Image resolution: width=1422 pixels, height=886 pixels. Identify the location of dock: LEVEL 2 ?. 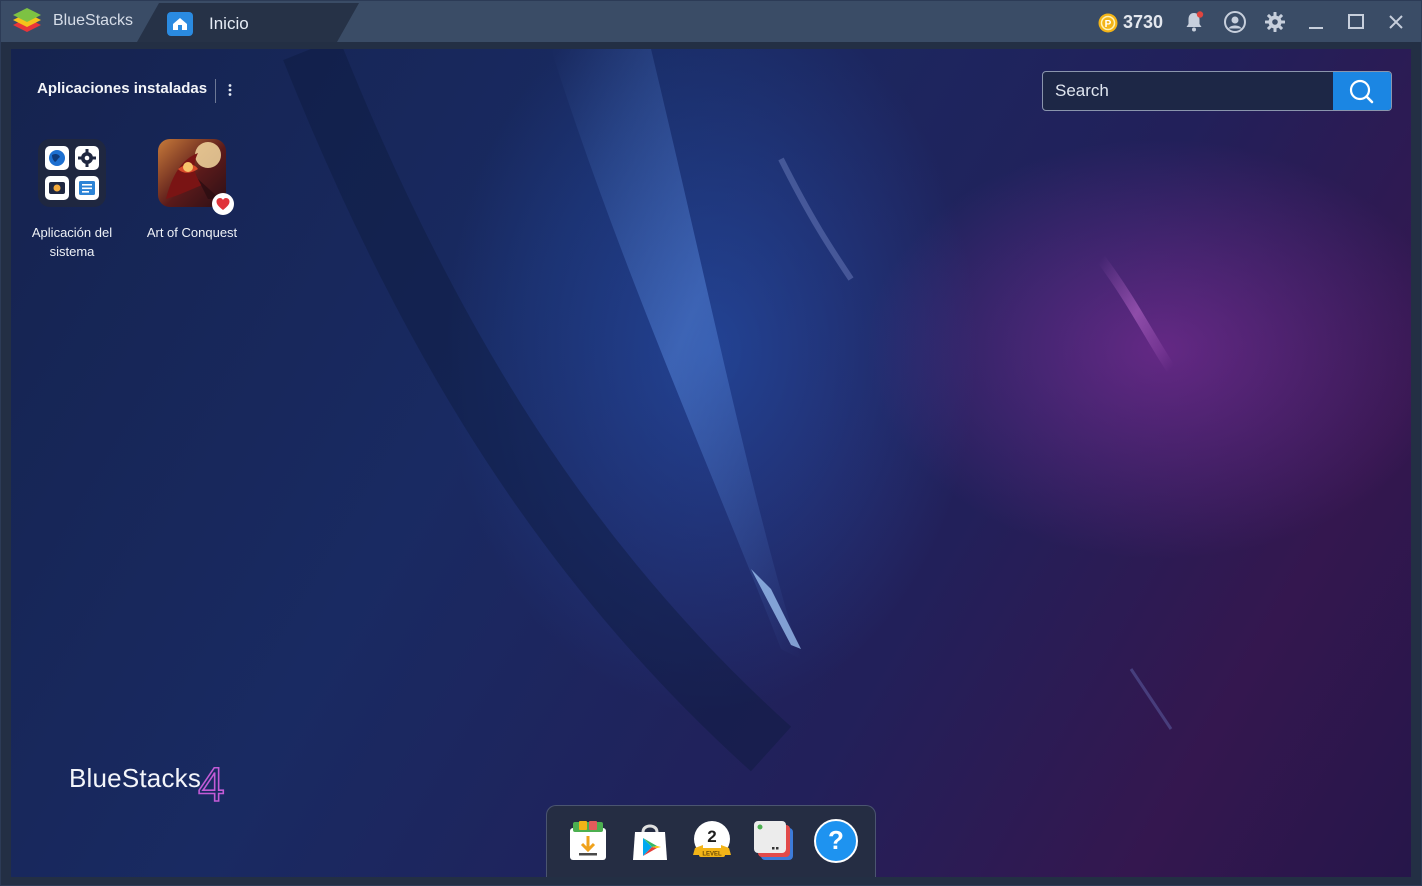
(711, 841).